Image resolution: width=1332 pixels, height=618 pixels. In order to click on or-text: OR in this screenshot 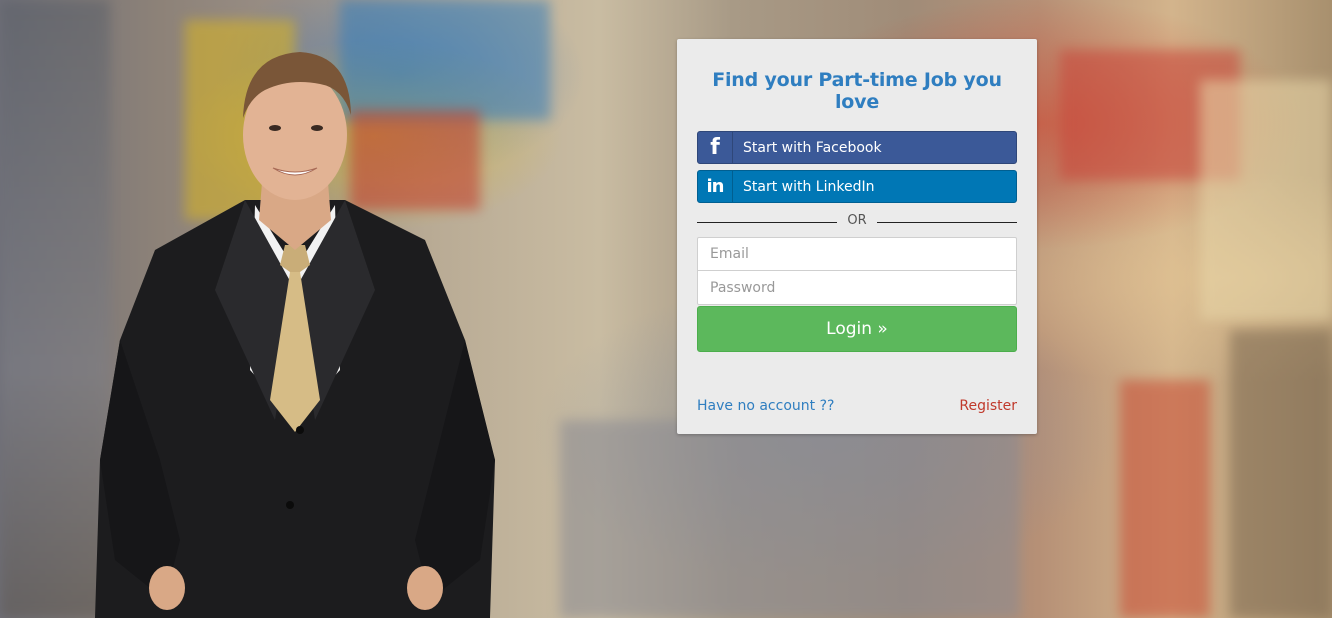, I will do `click(857, 220)`.